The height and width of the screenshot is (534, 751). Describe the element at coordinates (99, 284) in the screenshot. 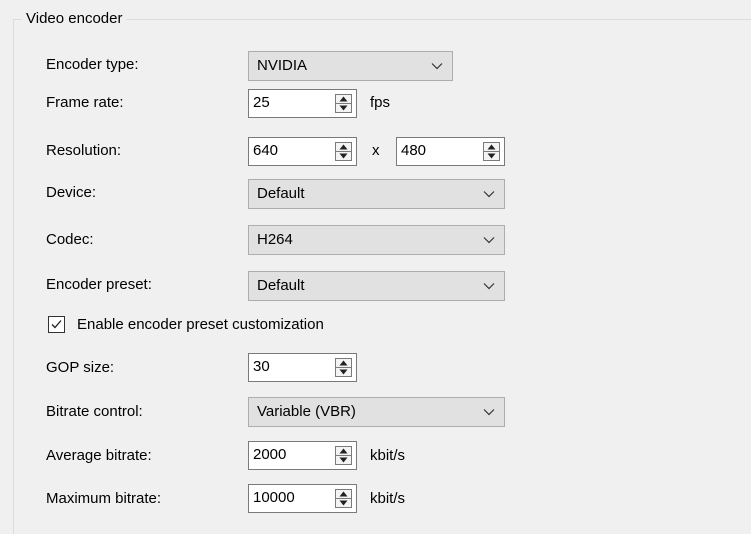

I see `encoder-preset-label: Encoder preset:` at that location.